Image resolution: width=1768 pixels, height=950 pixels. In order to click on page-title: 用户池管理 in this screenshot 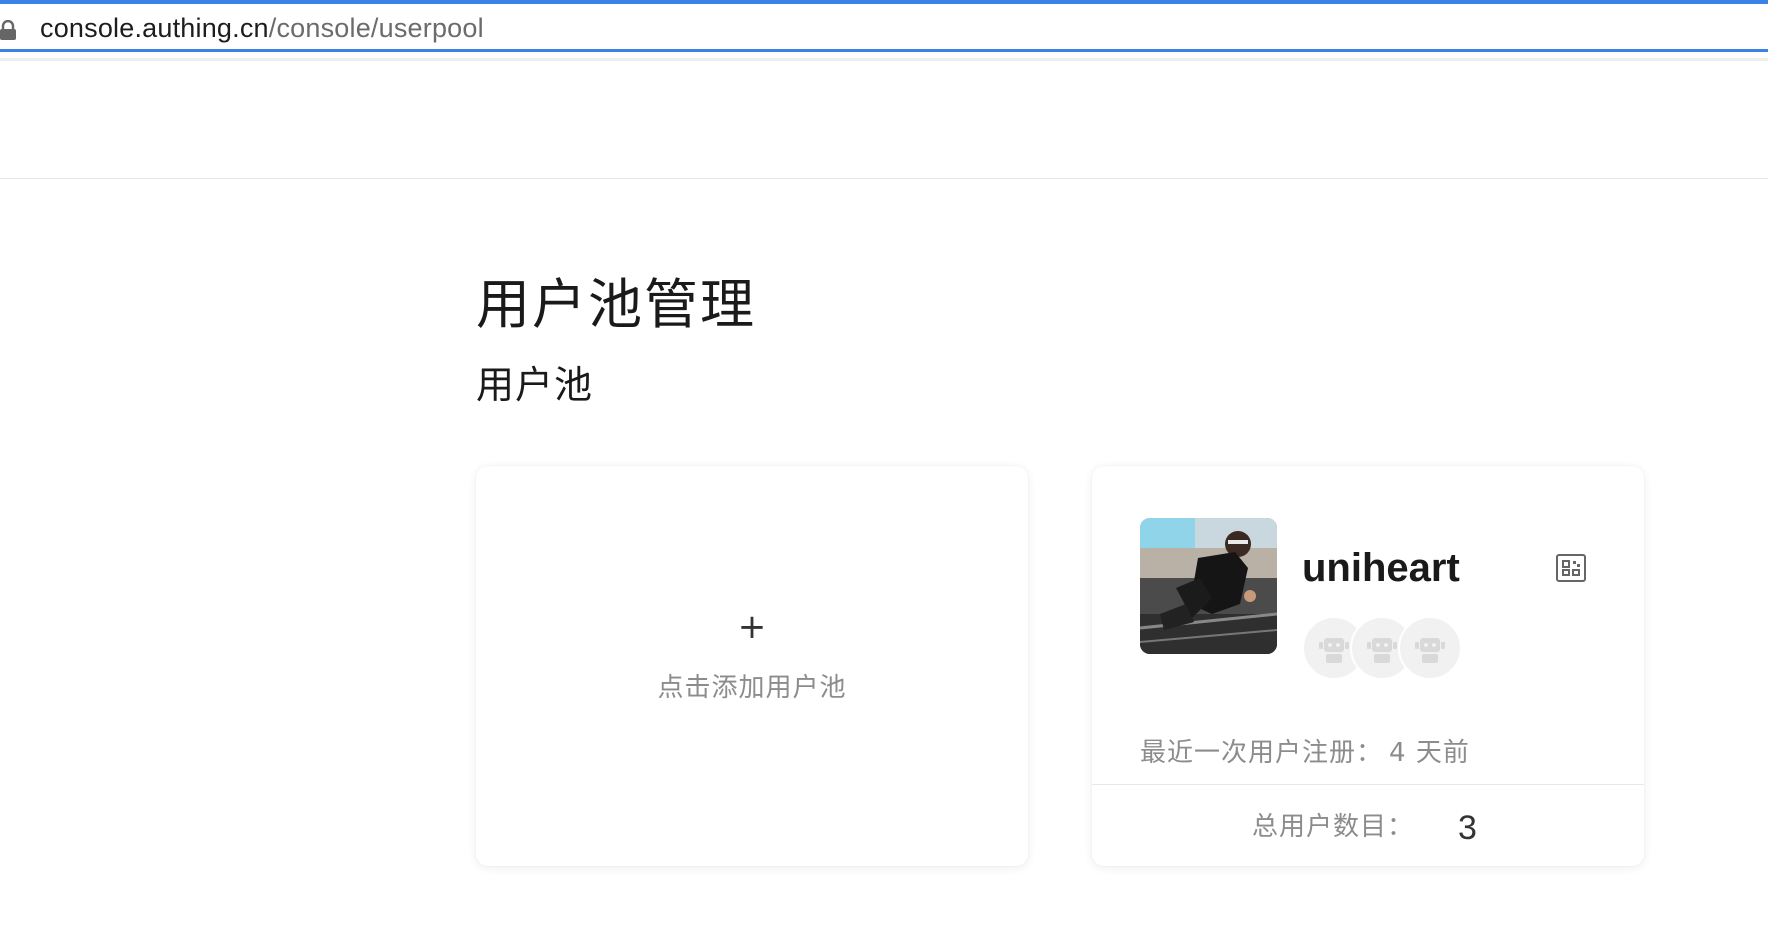, I will do `click(616, 304)`.